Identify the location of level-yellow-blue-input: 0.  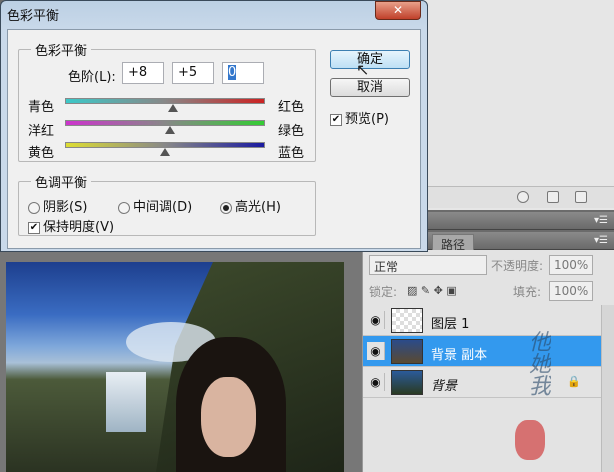
(243, 73).